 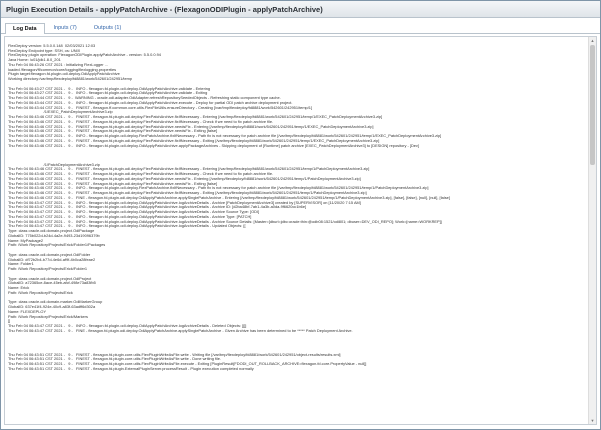 What do you see at coordinates (108, 27) in the screenshot?
I see `tab-outputs: Outputs (1)` at bounding box center [108, 27].